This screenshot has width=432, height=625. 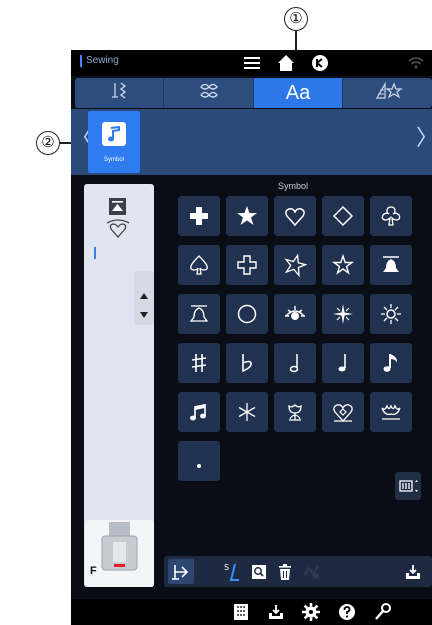 I want to click on pattern-sharp, so click(x=199, y=363).